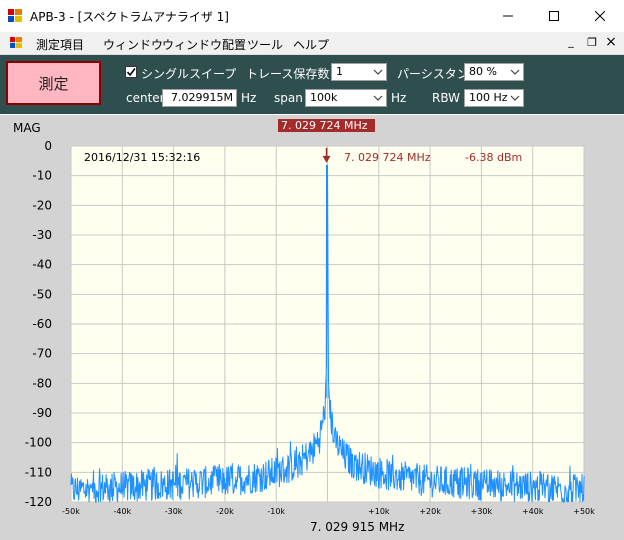 This screenshot has height=540, width=624. Describe the element at coordinates (357, 527) in the screenshot. I see `center-frequency-label: 7. 029 915 MHz` at that location.